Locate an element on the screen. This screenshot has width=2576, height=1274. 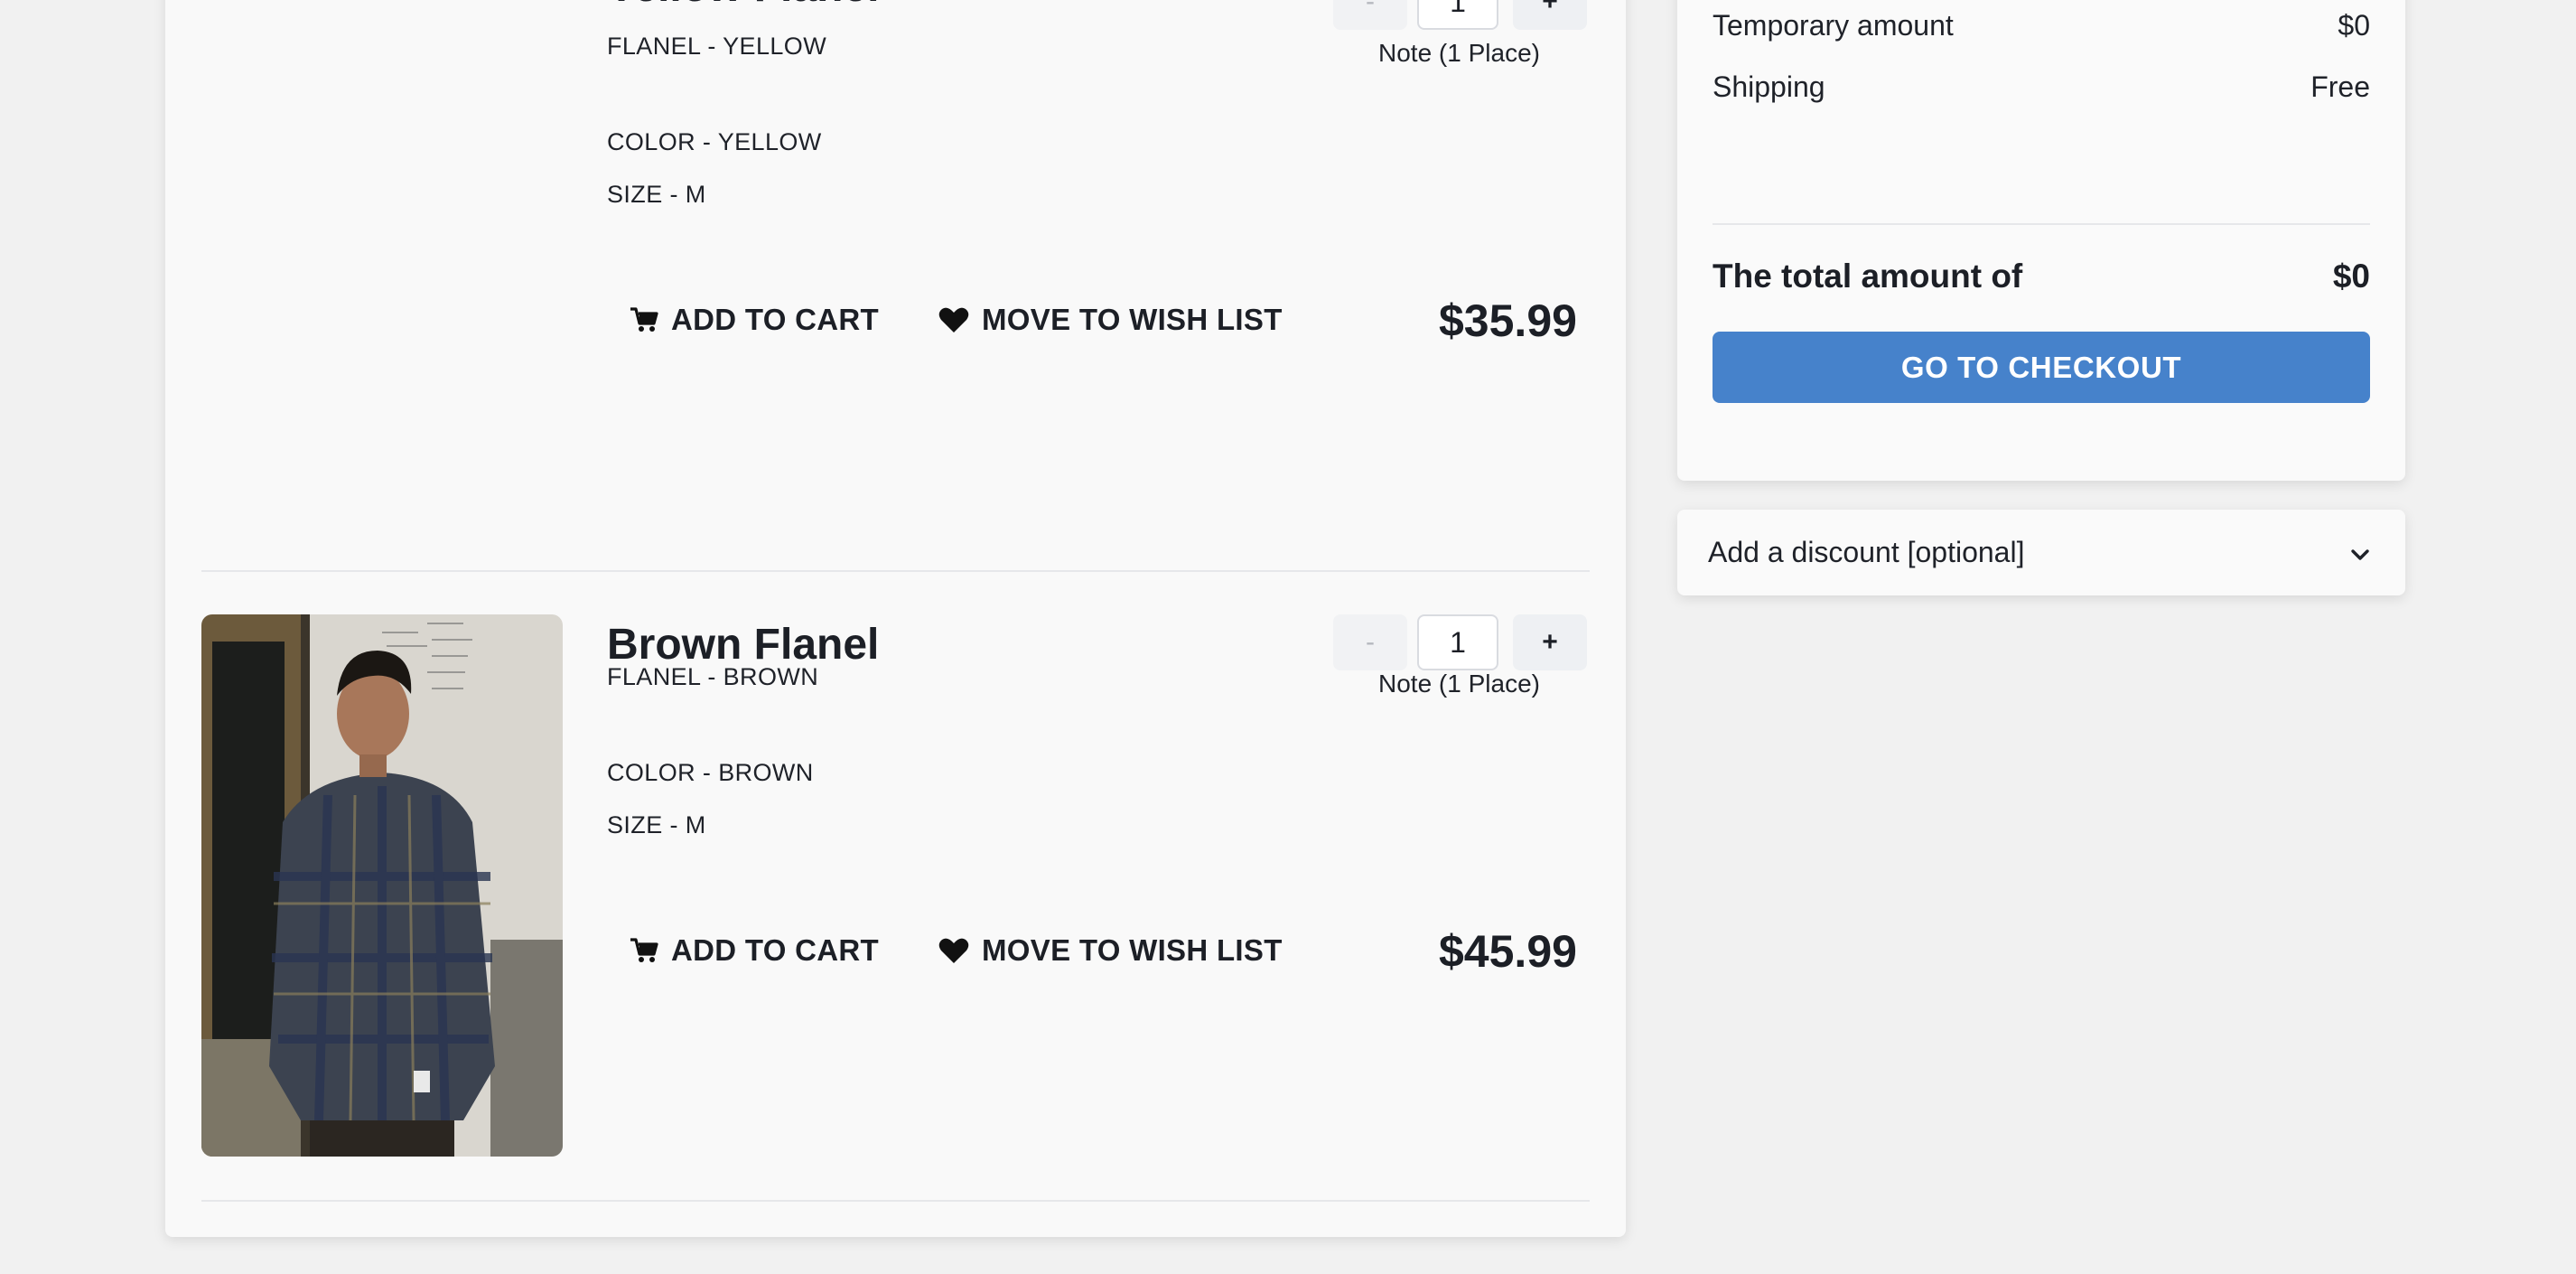
discount-accordion: Add a discount [optional] is located at coordinates (2041, 552).